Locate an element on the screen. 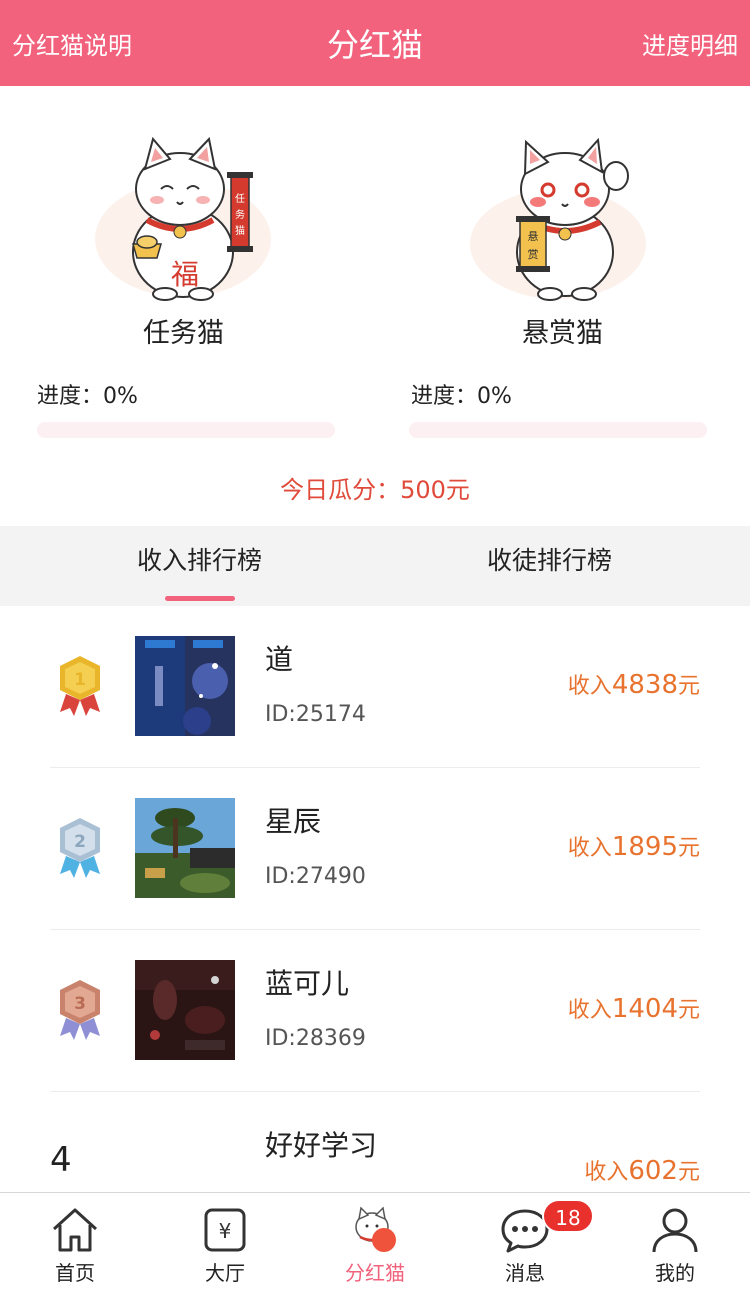 The width and height of the screenshot is (750, 1292). reward-cat-progress-label: 进度：0% is located at coordinates (461, 396).